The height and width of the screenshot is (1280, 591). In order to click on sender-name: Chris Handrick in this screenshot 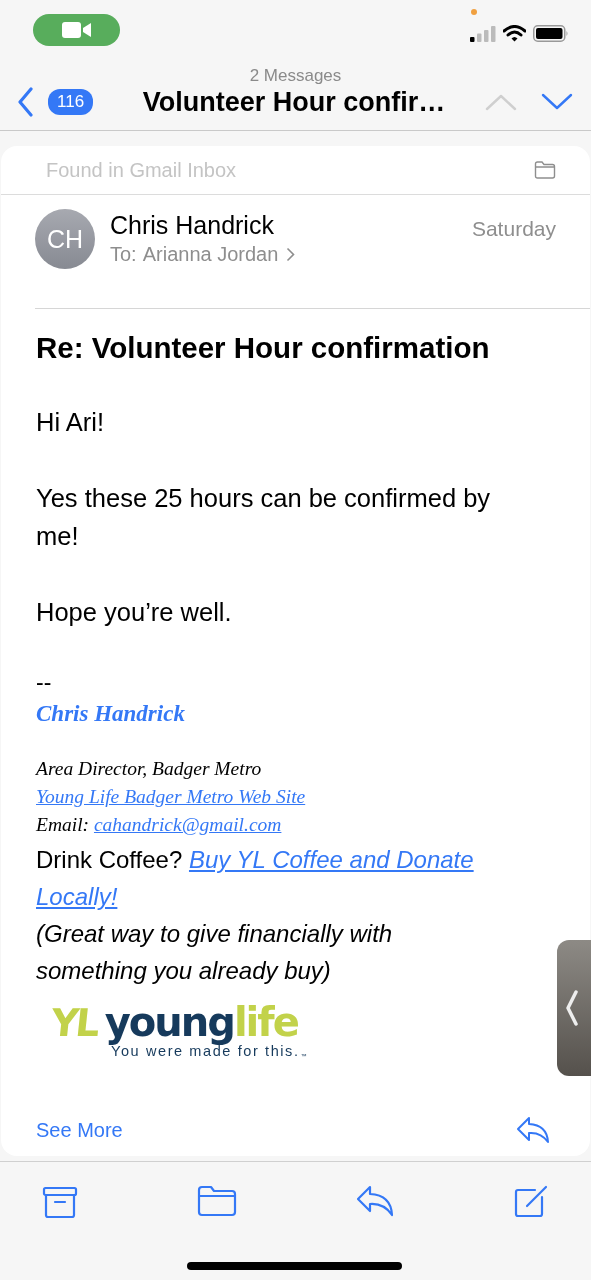, I will do `click(192, 225)`.